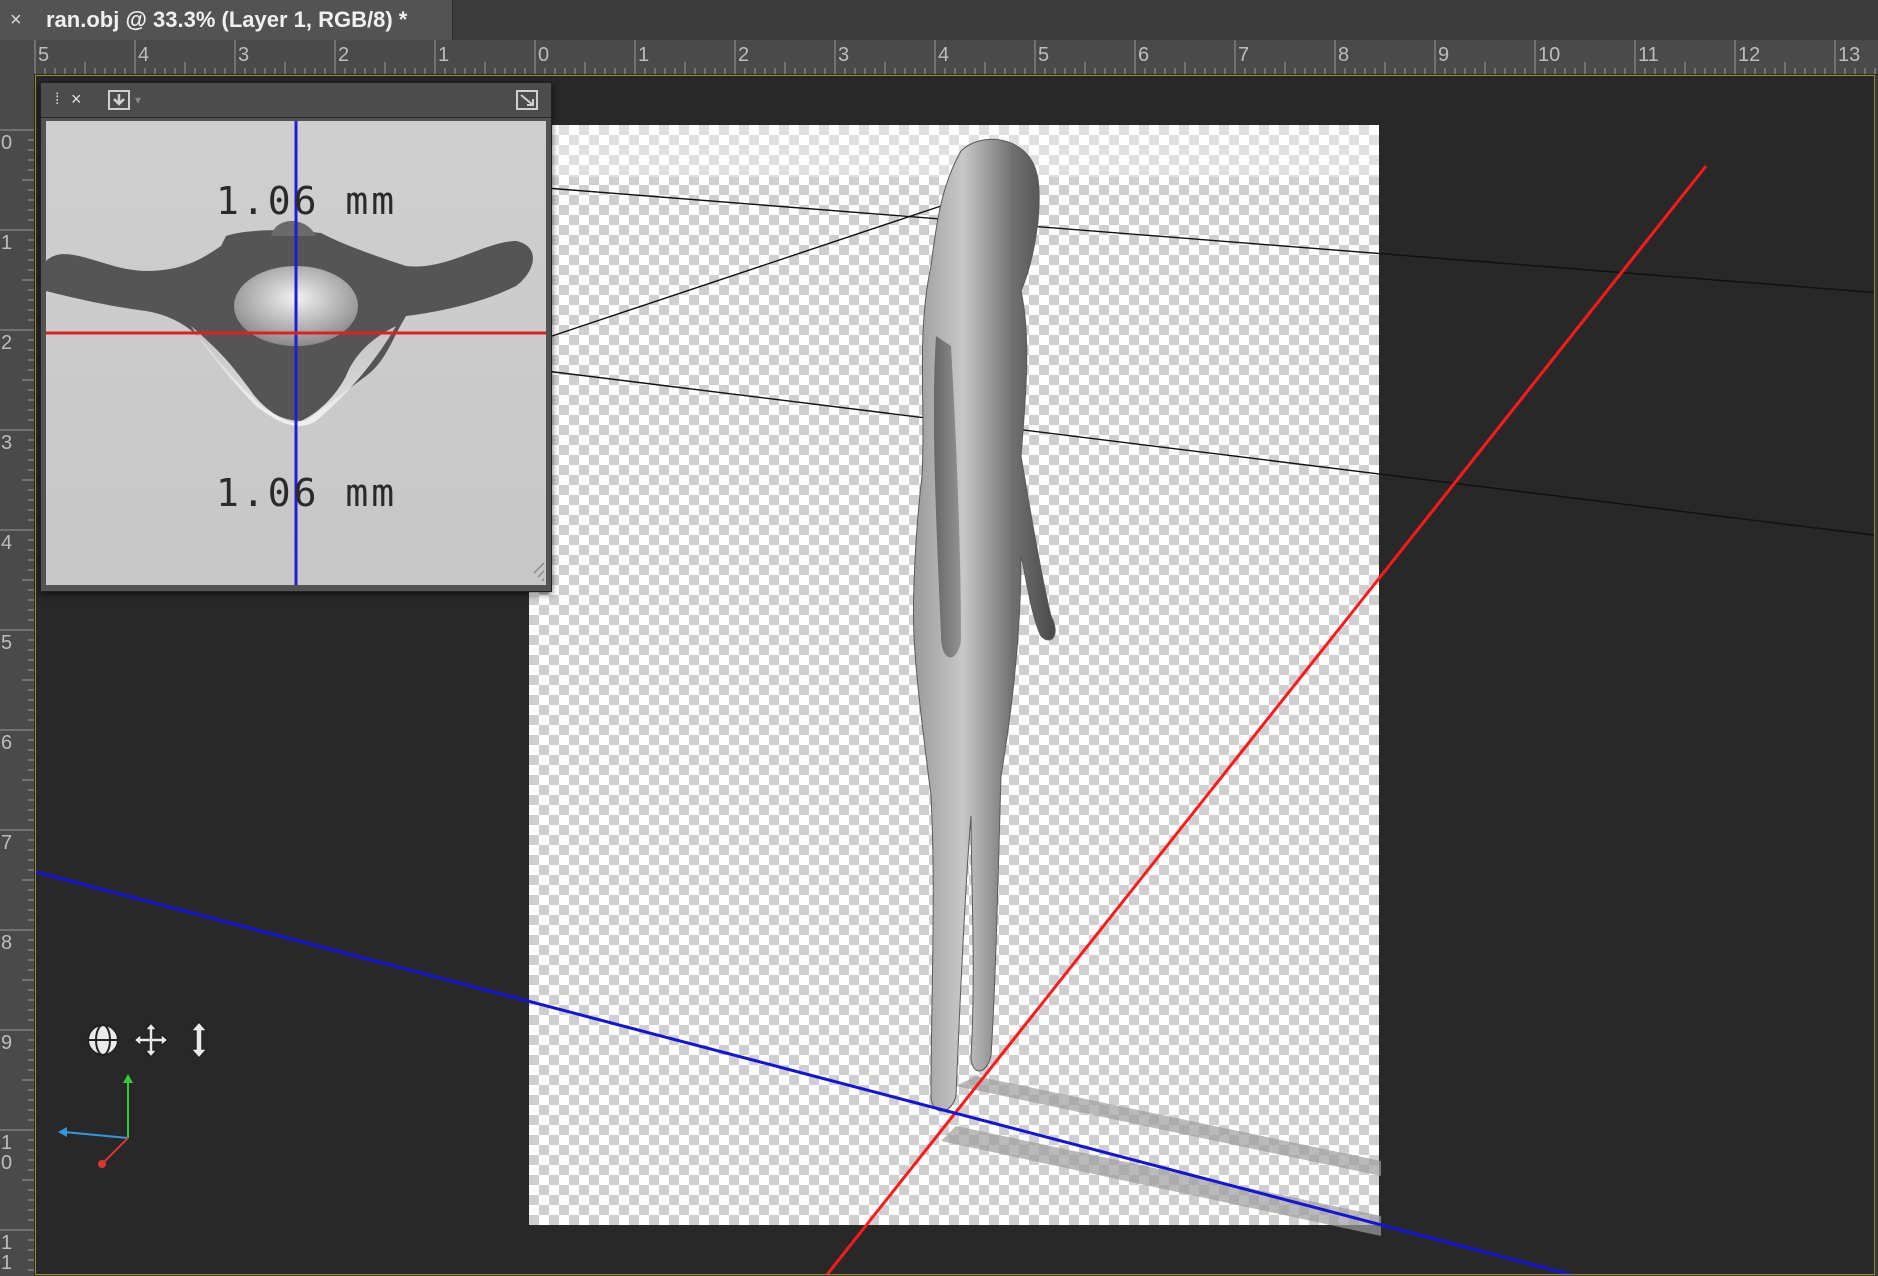 This screenshot has width=1878, height=1276. Describe the element at coordinates (62, 1132) in the screenshot. I see `z-axis-arrow-icon` at that location.